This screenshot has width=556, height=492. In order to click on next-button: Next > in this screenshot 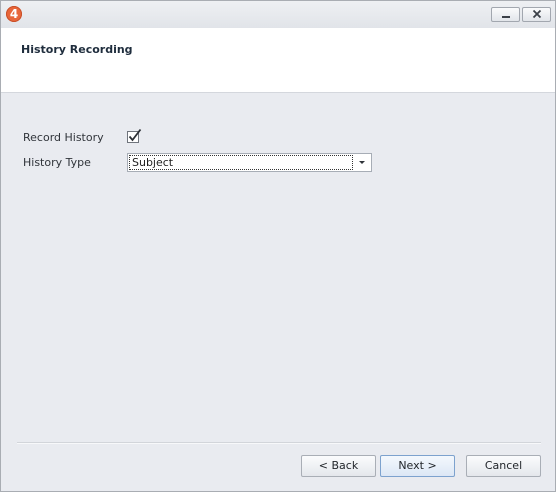, I will do `click(417, 466)`.